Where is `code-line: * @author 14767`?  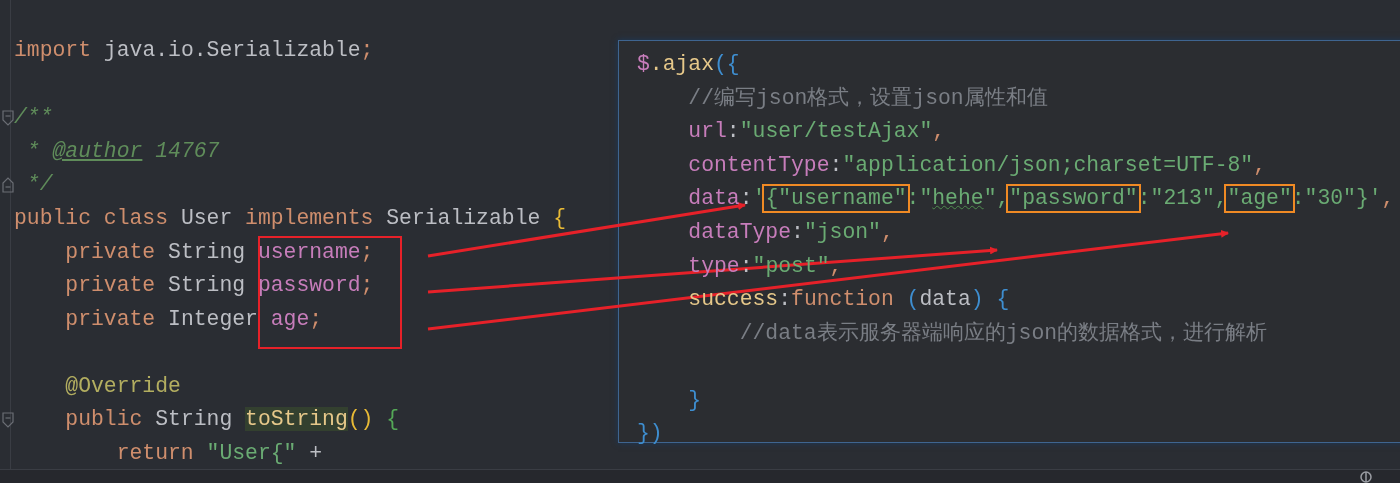 code-line: * @author 14767 is located at coordinates (122, 151).